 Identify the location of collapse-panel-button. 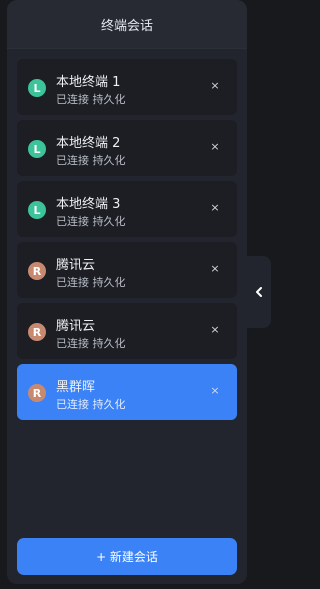
(259, 292).